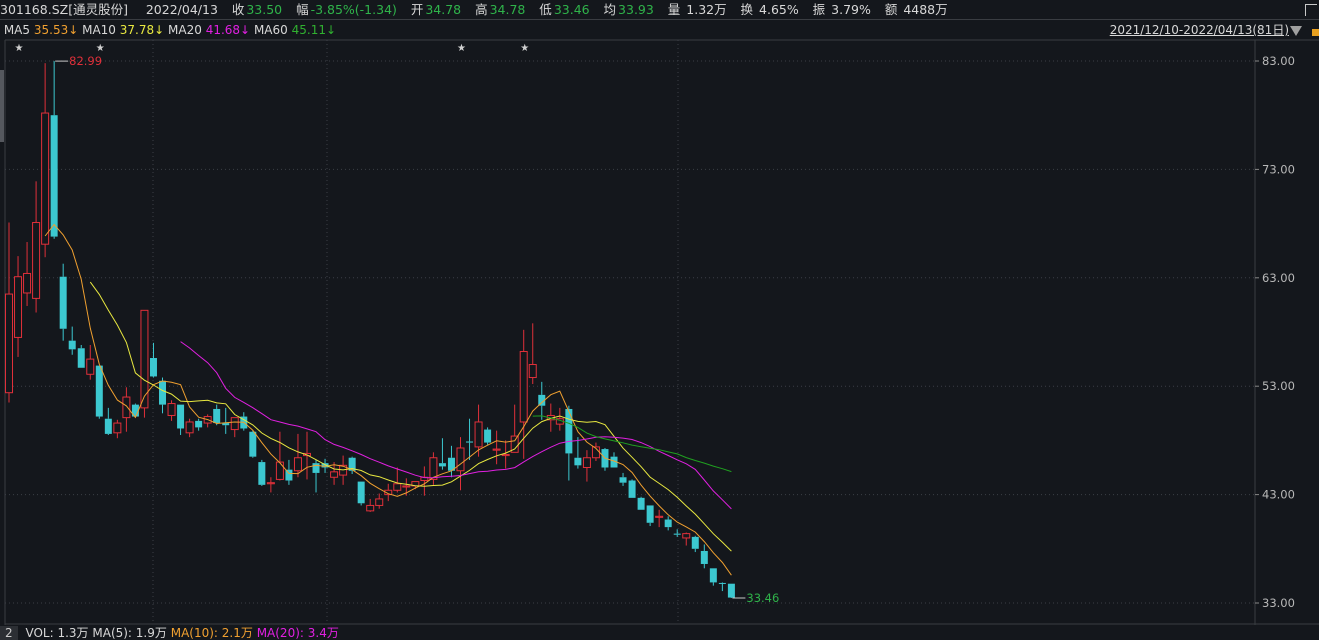 Image resolution: width=1319 pixels, height=640 pixels. What do you see at coordinates (211, 633) in the screenshot?
I see `vol-ma10: MA(10): 2.1万` at bounding box center [211, 633].